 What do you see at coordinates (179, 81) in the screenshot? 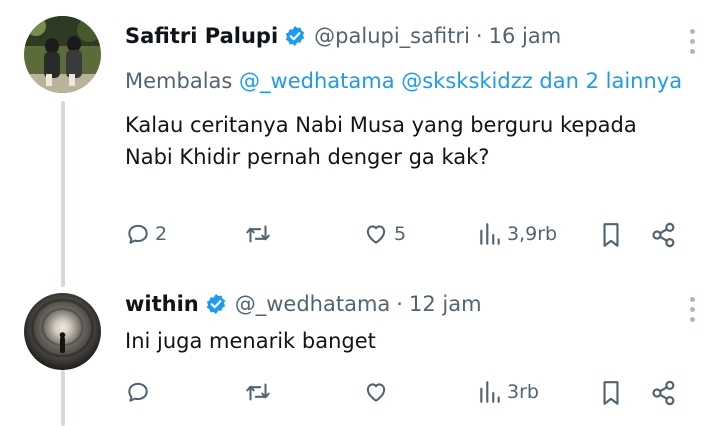
I see `replying-to-prefix: Membalas` at bounding box center [179, 81].